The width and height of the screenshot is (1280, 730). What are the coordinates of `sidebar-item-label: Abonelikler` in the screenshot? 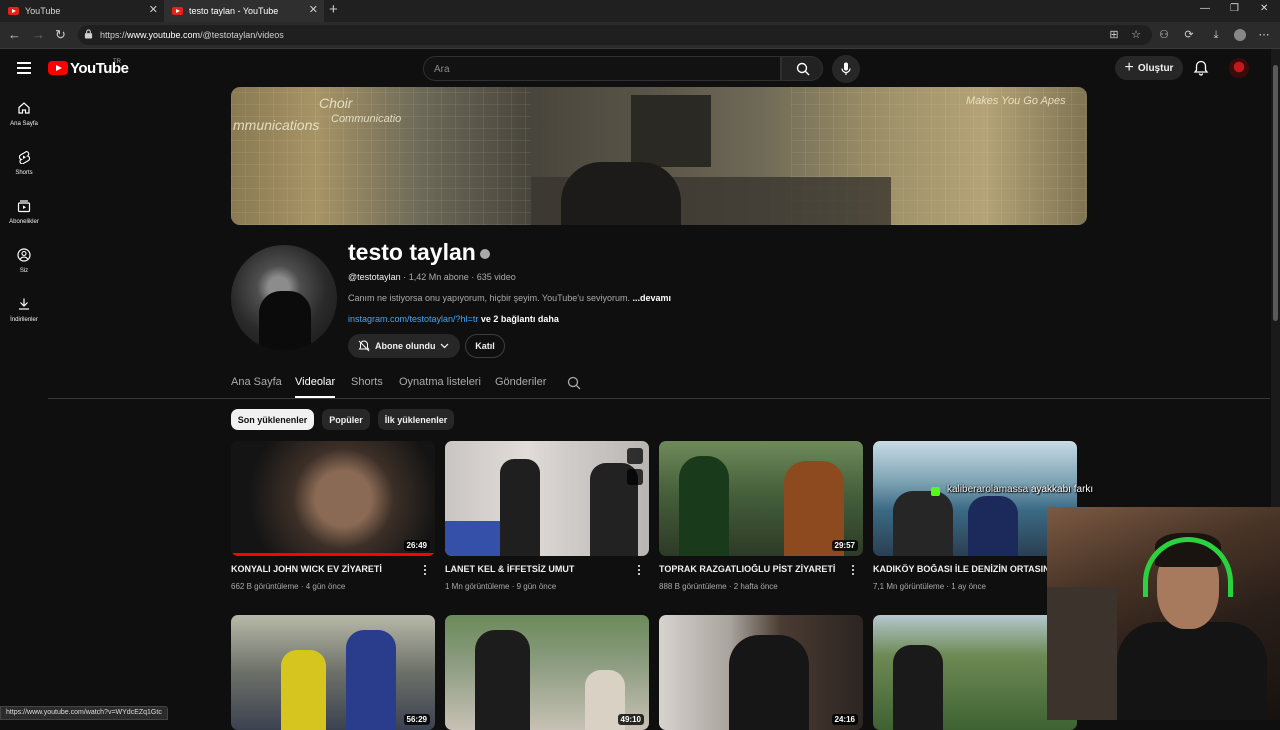 It's located at (24, 222).